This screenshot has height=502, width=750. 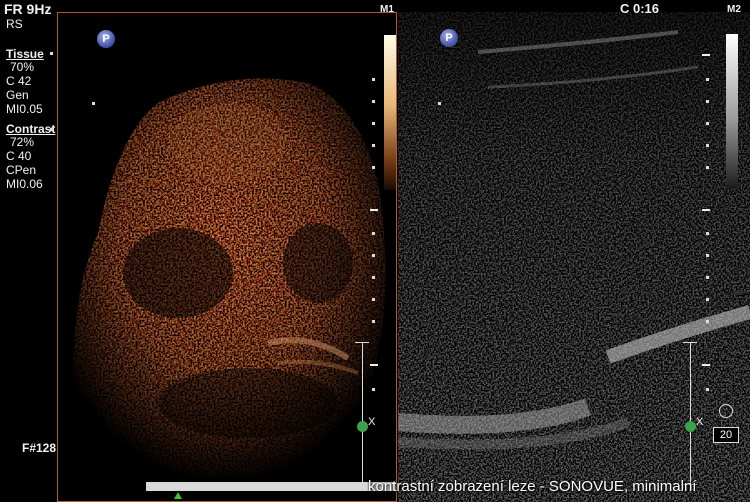 What do you see at coordinates (726, 411) in the screenshot?
I see `loop-icon` at bounding box center [726, 411].